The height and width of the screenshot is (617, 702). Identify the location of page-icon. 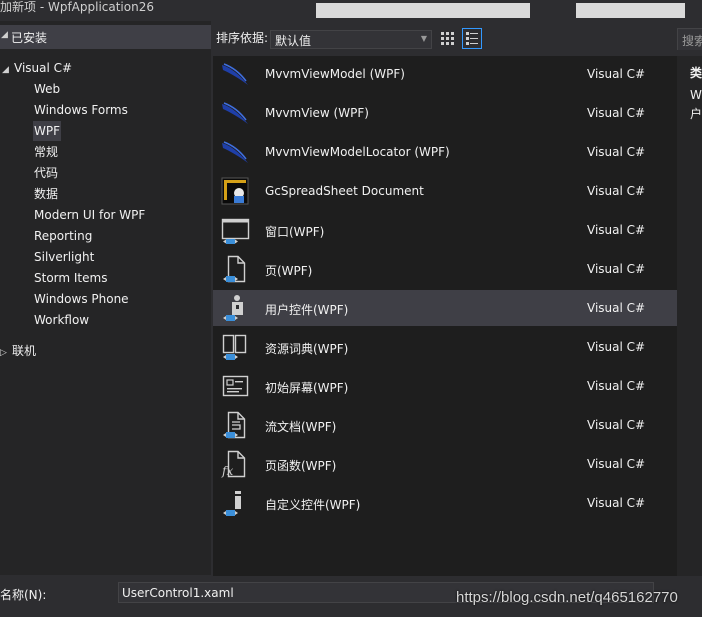
(234, 269).